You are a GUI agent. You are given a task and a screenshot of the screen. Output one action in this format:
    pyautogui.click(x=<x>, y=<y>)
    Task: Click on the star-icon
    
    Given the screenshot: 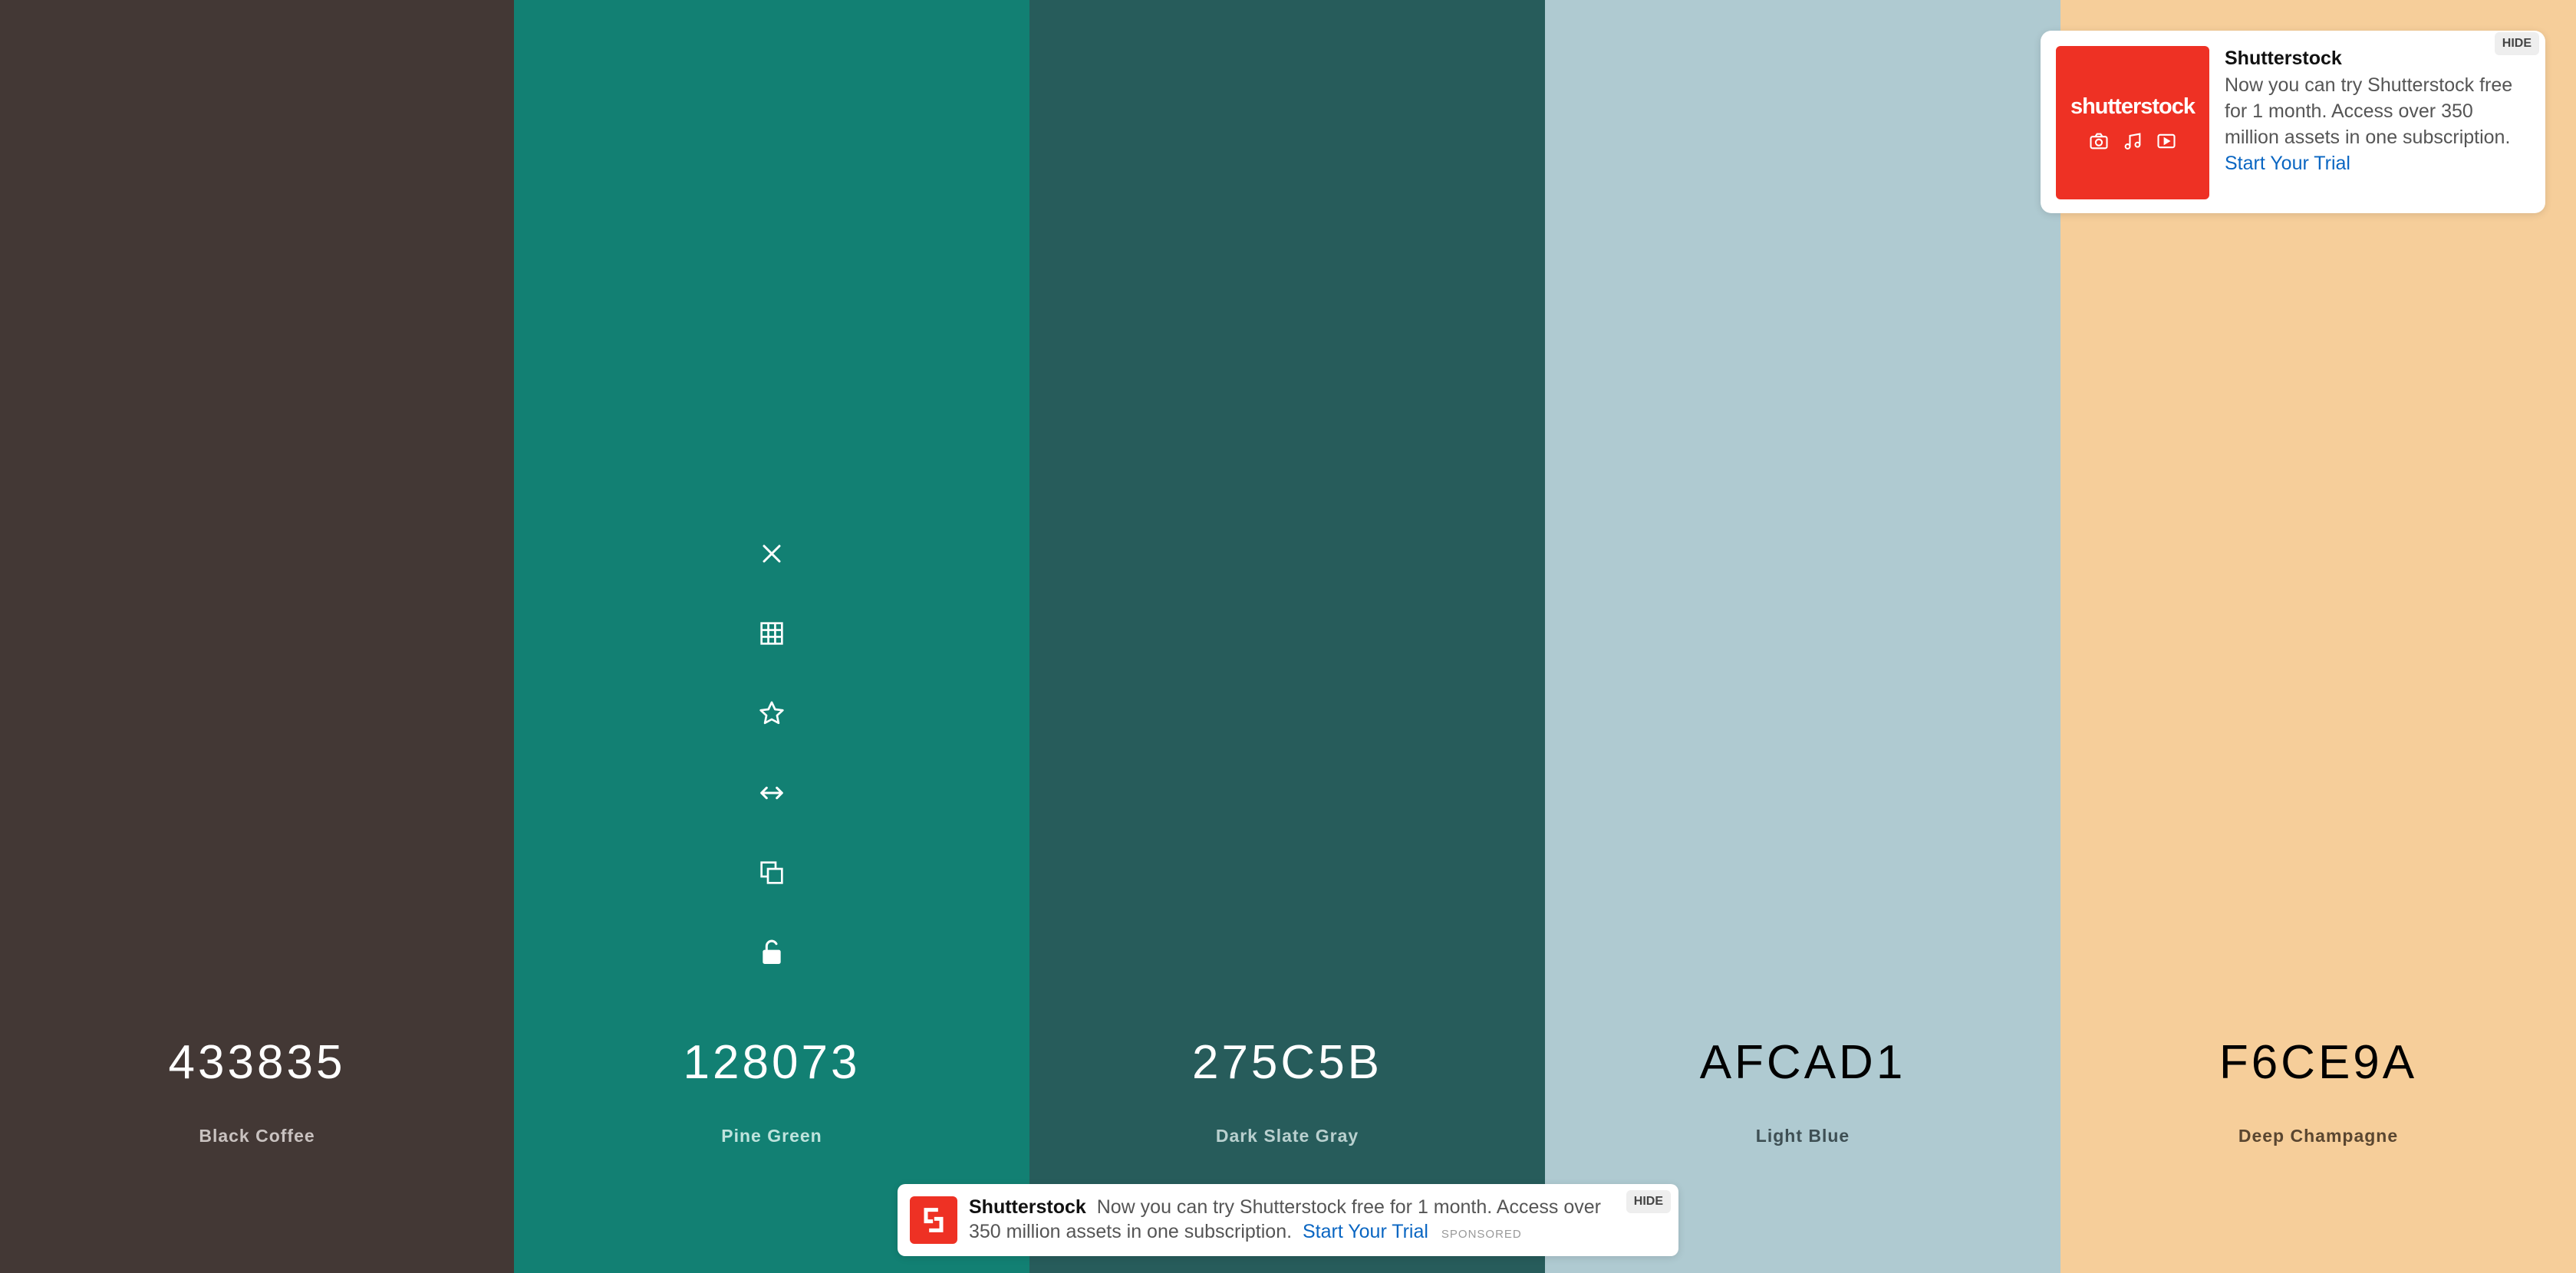 What is the action you would take?
    pyautogui.click(x=771, y=713)
    